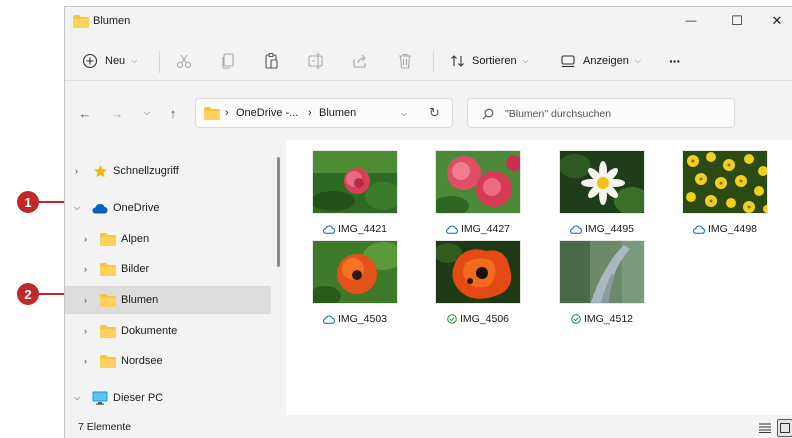 This screenshot has height=438, width=792. I want to click on rename-icon, so click(316, 61).